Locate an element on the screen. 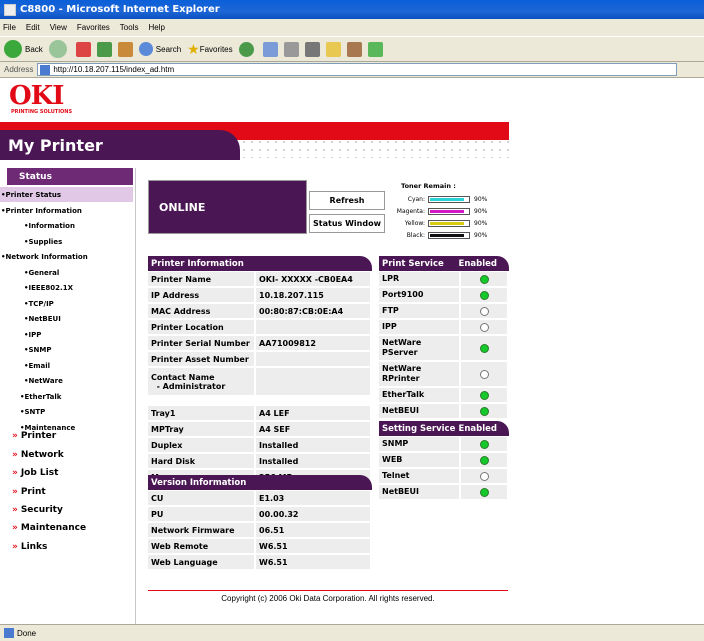 Image resolution: width=704 pixels, height=641 pixels. print-service-row: Port9100 is located at coordinates (444, 295).